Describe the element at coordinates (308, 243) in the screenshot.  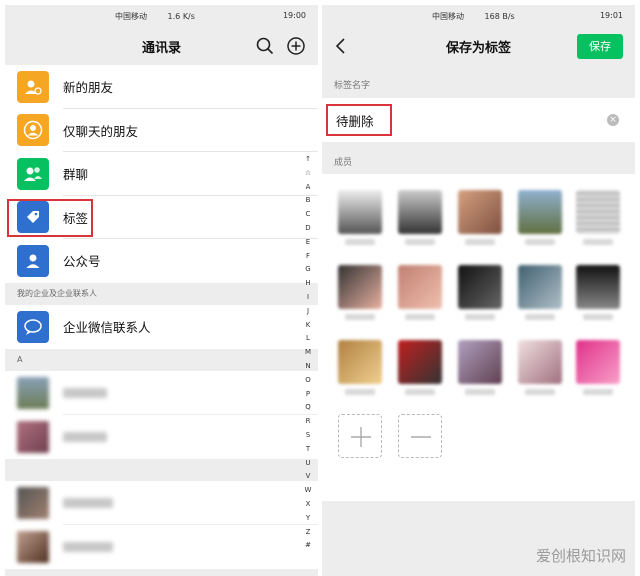
I see `index-letter: E` at that location.